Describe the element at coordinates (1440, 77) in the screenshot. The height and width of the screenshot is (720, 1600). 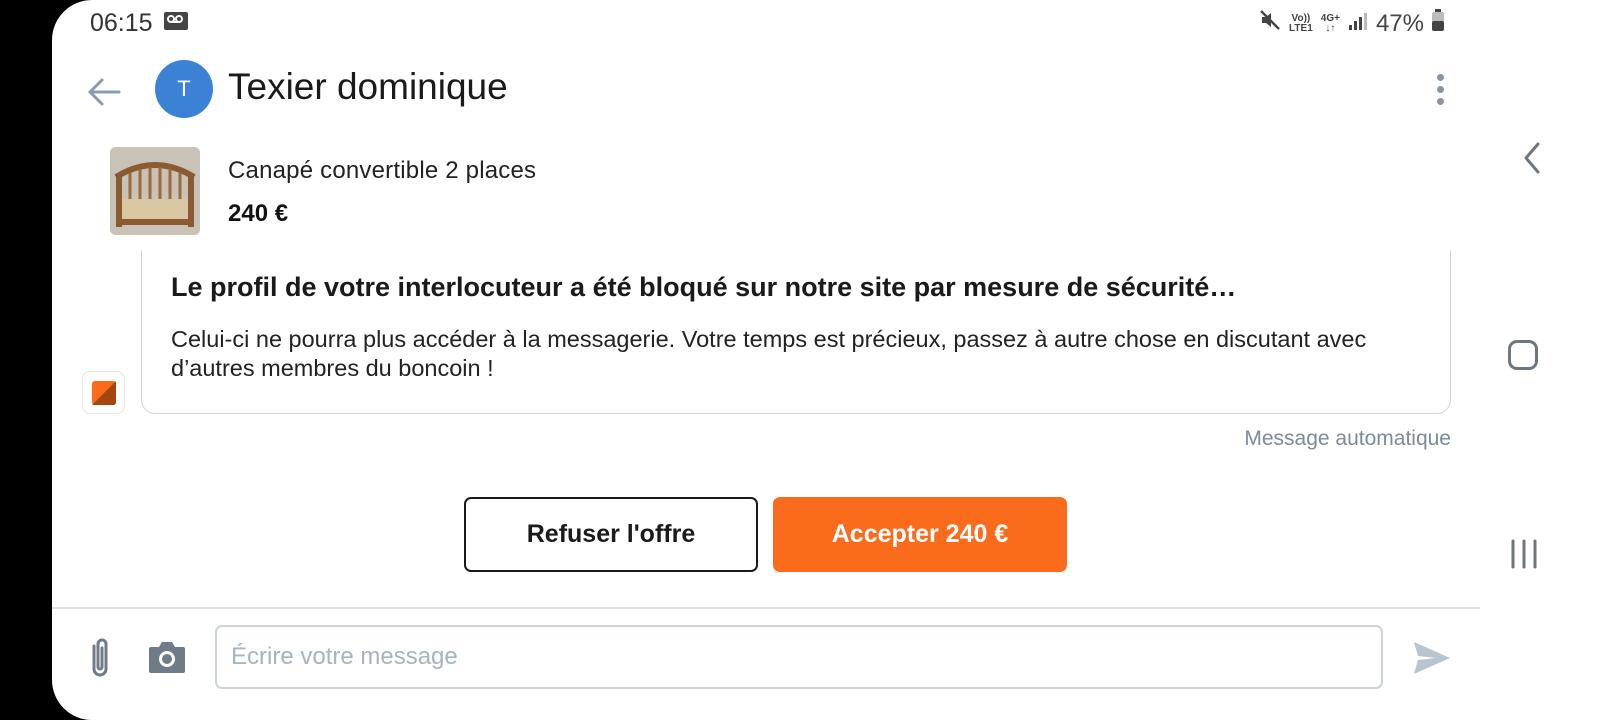
I see `more-vert-icon` at that location.